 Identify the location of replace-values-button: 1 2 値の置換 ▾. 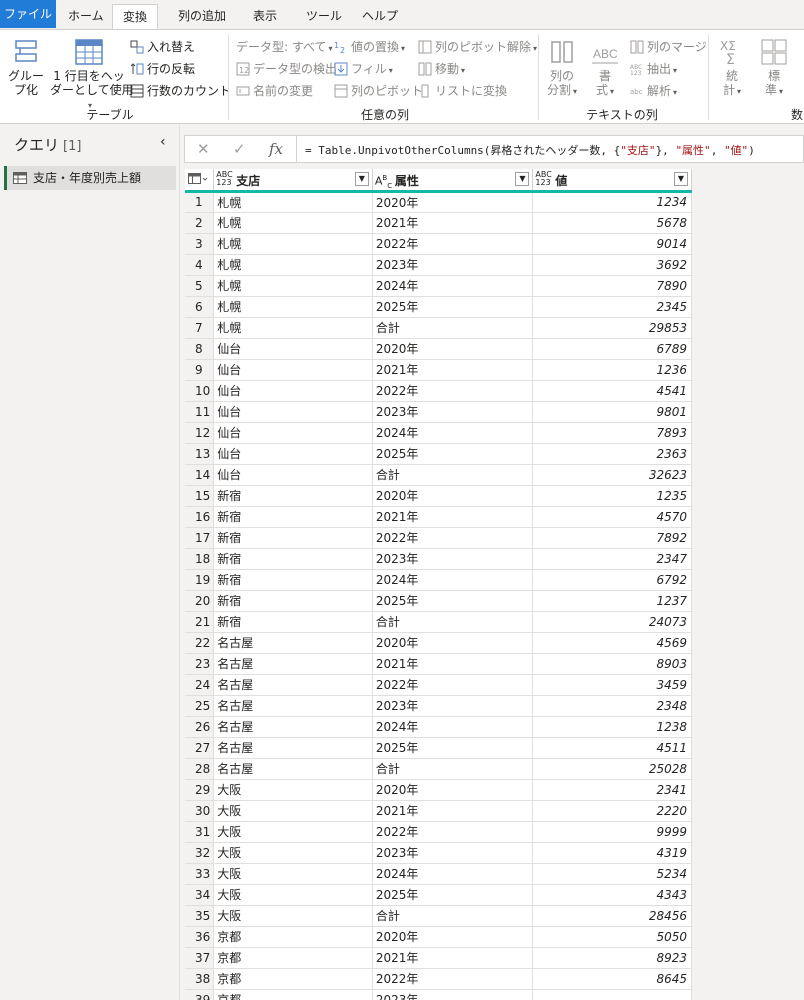
(369, 46).